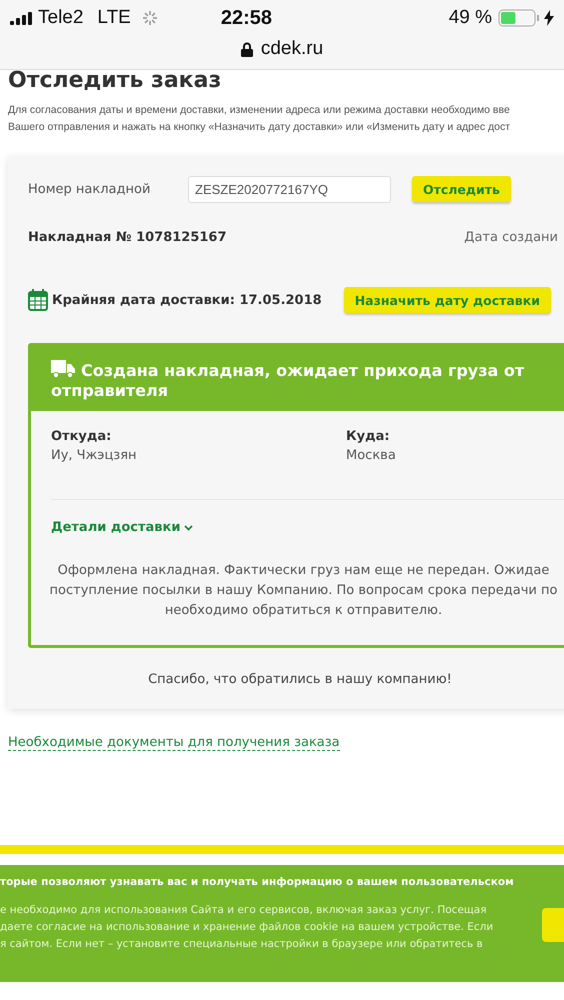 Image resolution: width=564 pixels, height=1000 pixels. Describe the element at coordinates (115, 81) in the screenshot. I see `page-heading: Отследить заказ` at that location.